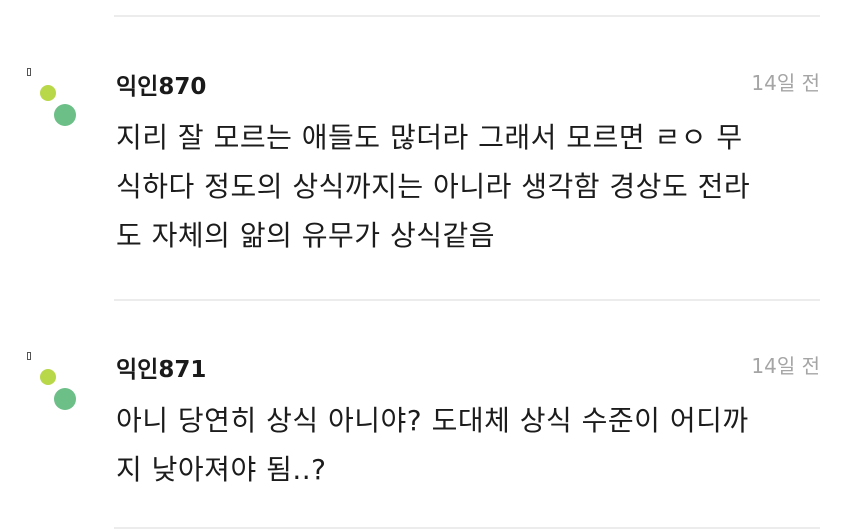  Describe the element at coordinates (433, 186) in the screenshot. I see `comment-line: 식하다 정도의 상식까지는 아니라 생각함 경상도 전라` at that location.